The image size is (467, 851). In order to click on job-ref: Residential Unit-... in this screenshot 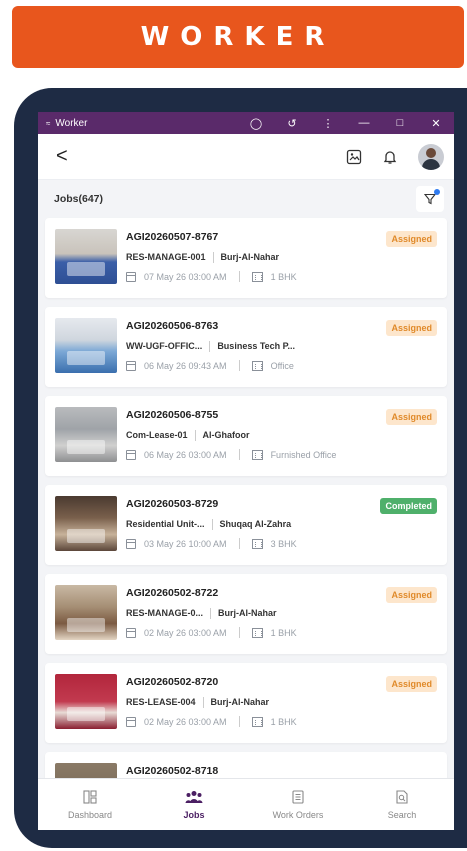, I will do `click(165, 524)`.